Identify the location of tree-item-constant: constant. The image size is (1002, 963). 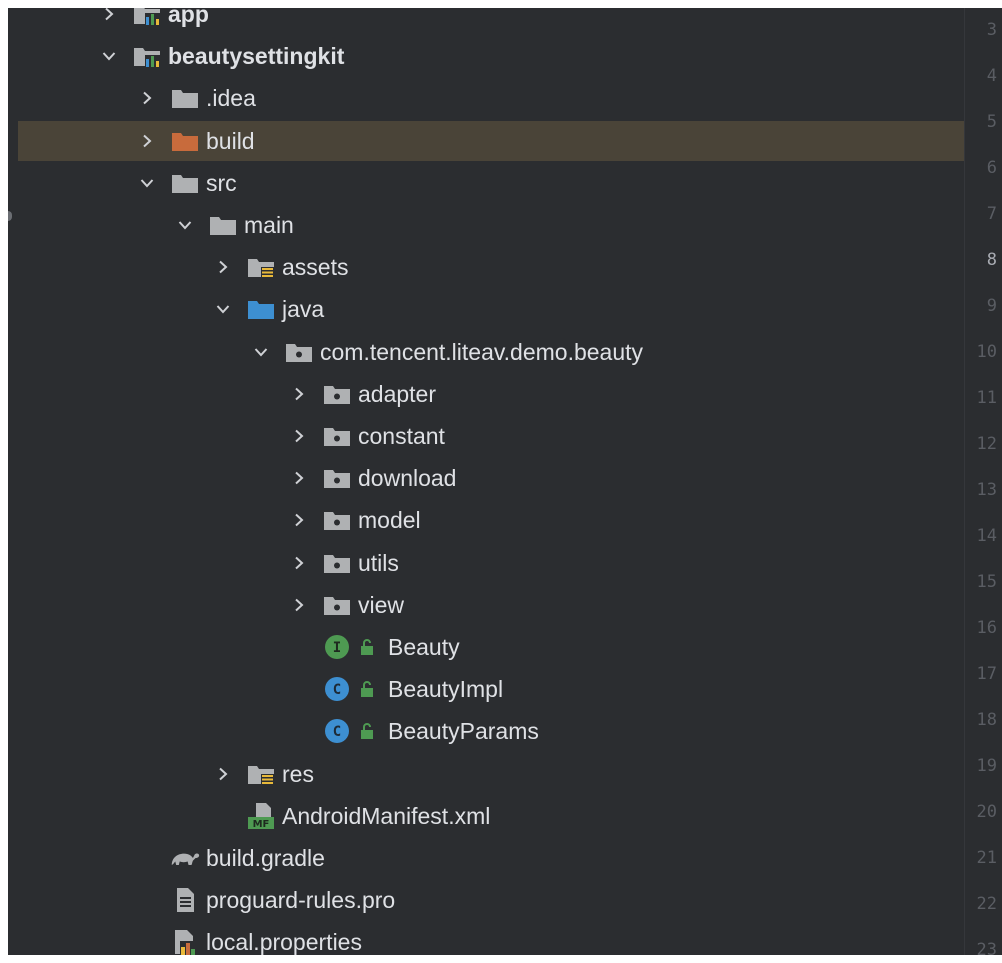
(491, 436).